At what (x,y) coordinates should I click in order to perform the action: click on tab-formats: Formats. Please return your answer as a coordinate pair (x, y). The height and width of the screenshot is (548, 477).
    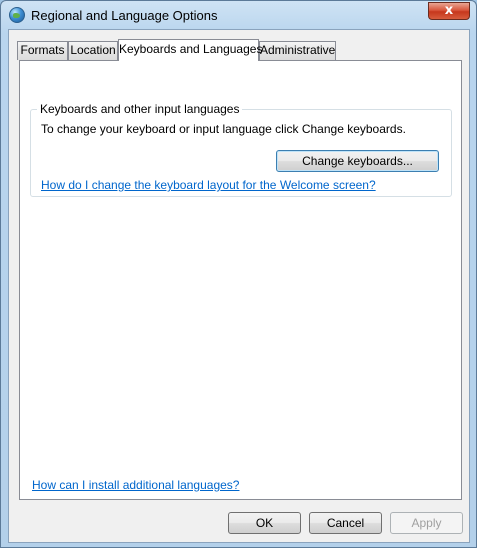
    Looking at the image, I should click on (42, 50).